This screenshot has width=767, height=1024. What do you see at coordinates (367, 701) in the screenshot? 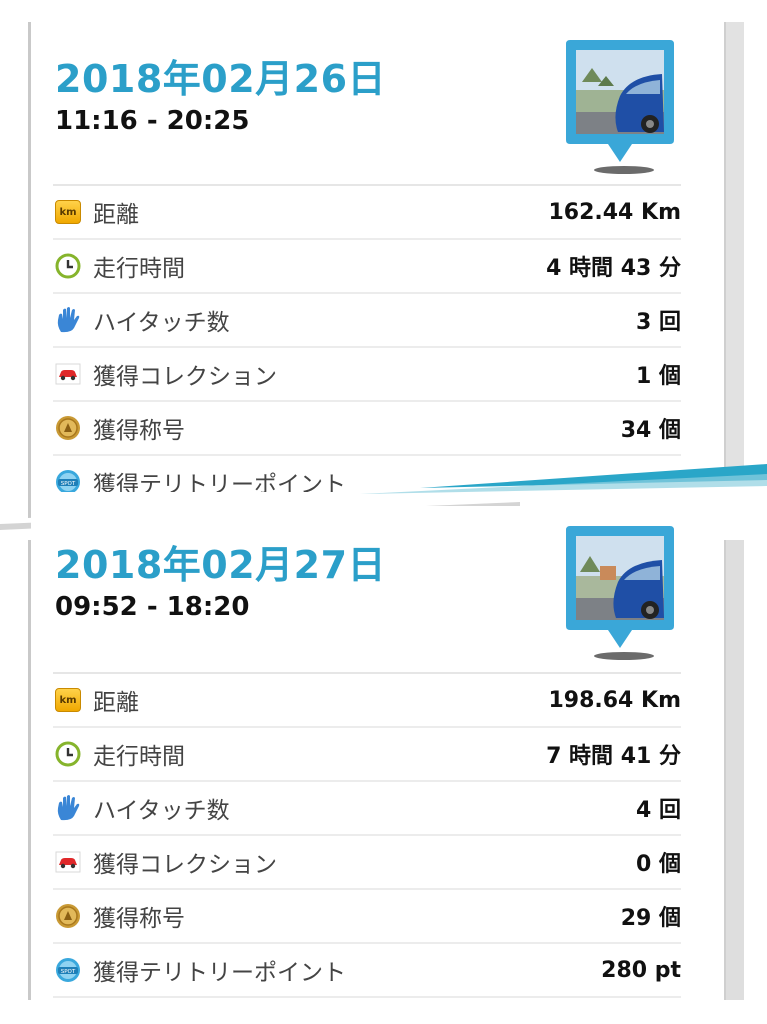
I see `stat-row-distance: km 距離 198.64 Km` at bounding box center [367, 701].